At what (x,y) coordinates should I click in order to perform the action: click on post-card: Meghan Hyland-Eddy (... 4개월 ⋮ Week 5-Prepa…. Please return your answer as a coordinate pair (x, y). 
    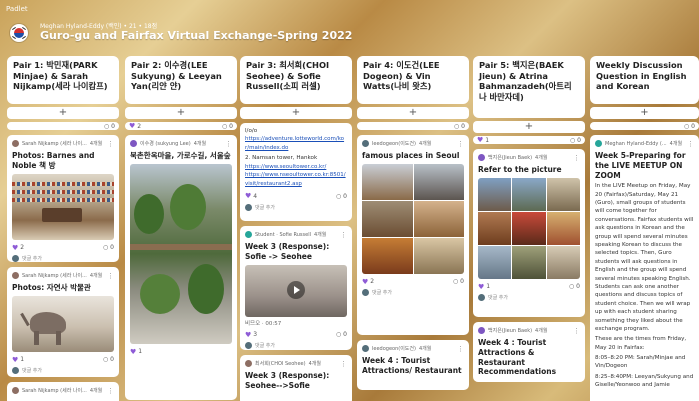
    Looking at the image, I should click on (644, 268).